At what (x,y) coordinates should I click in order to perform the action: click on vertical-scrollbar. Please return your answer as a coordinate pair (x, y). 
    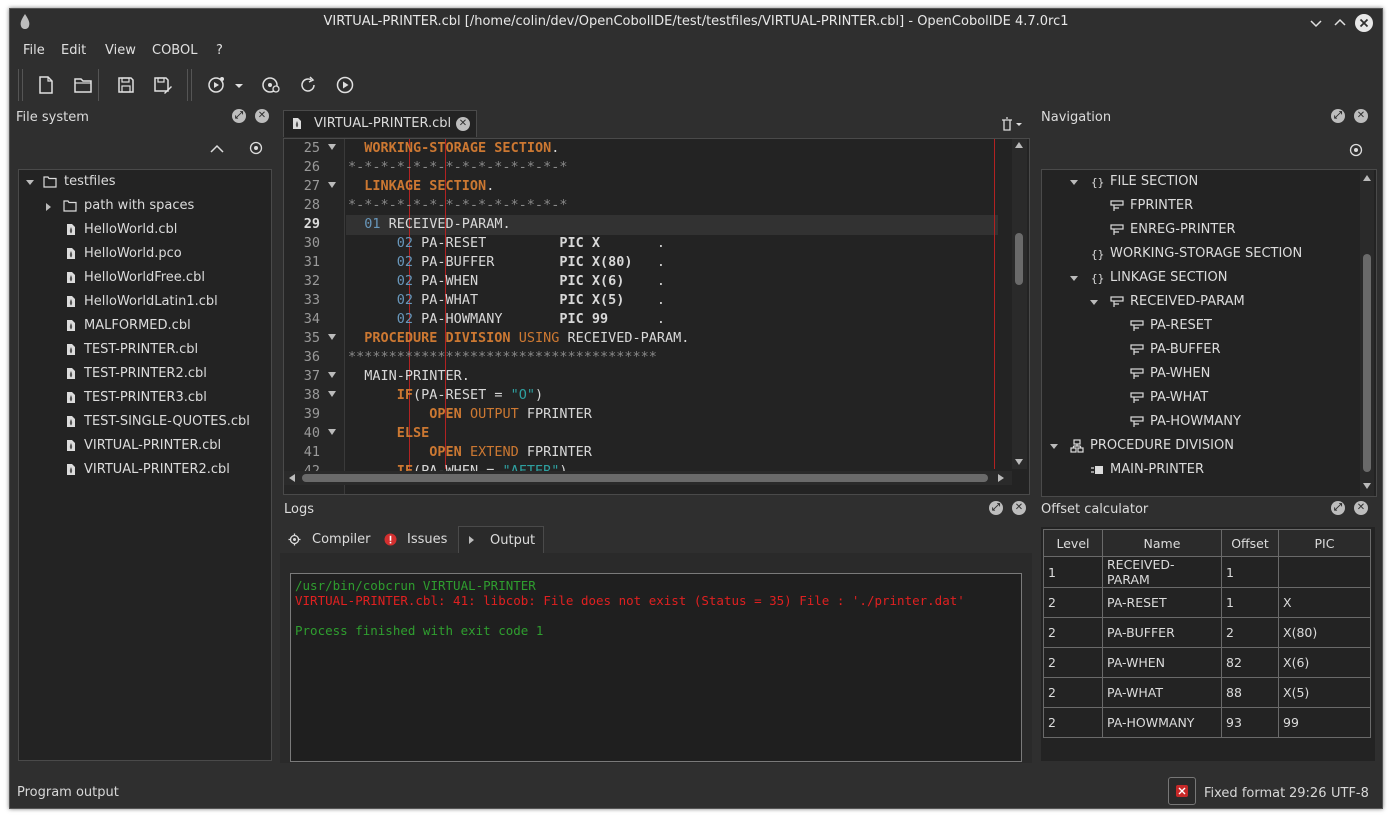
    Looking at the image, I should click on (1019, 304).